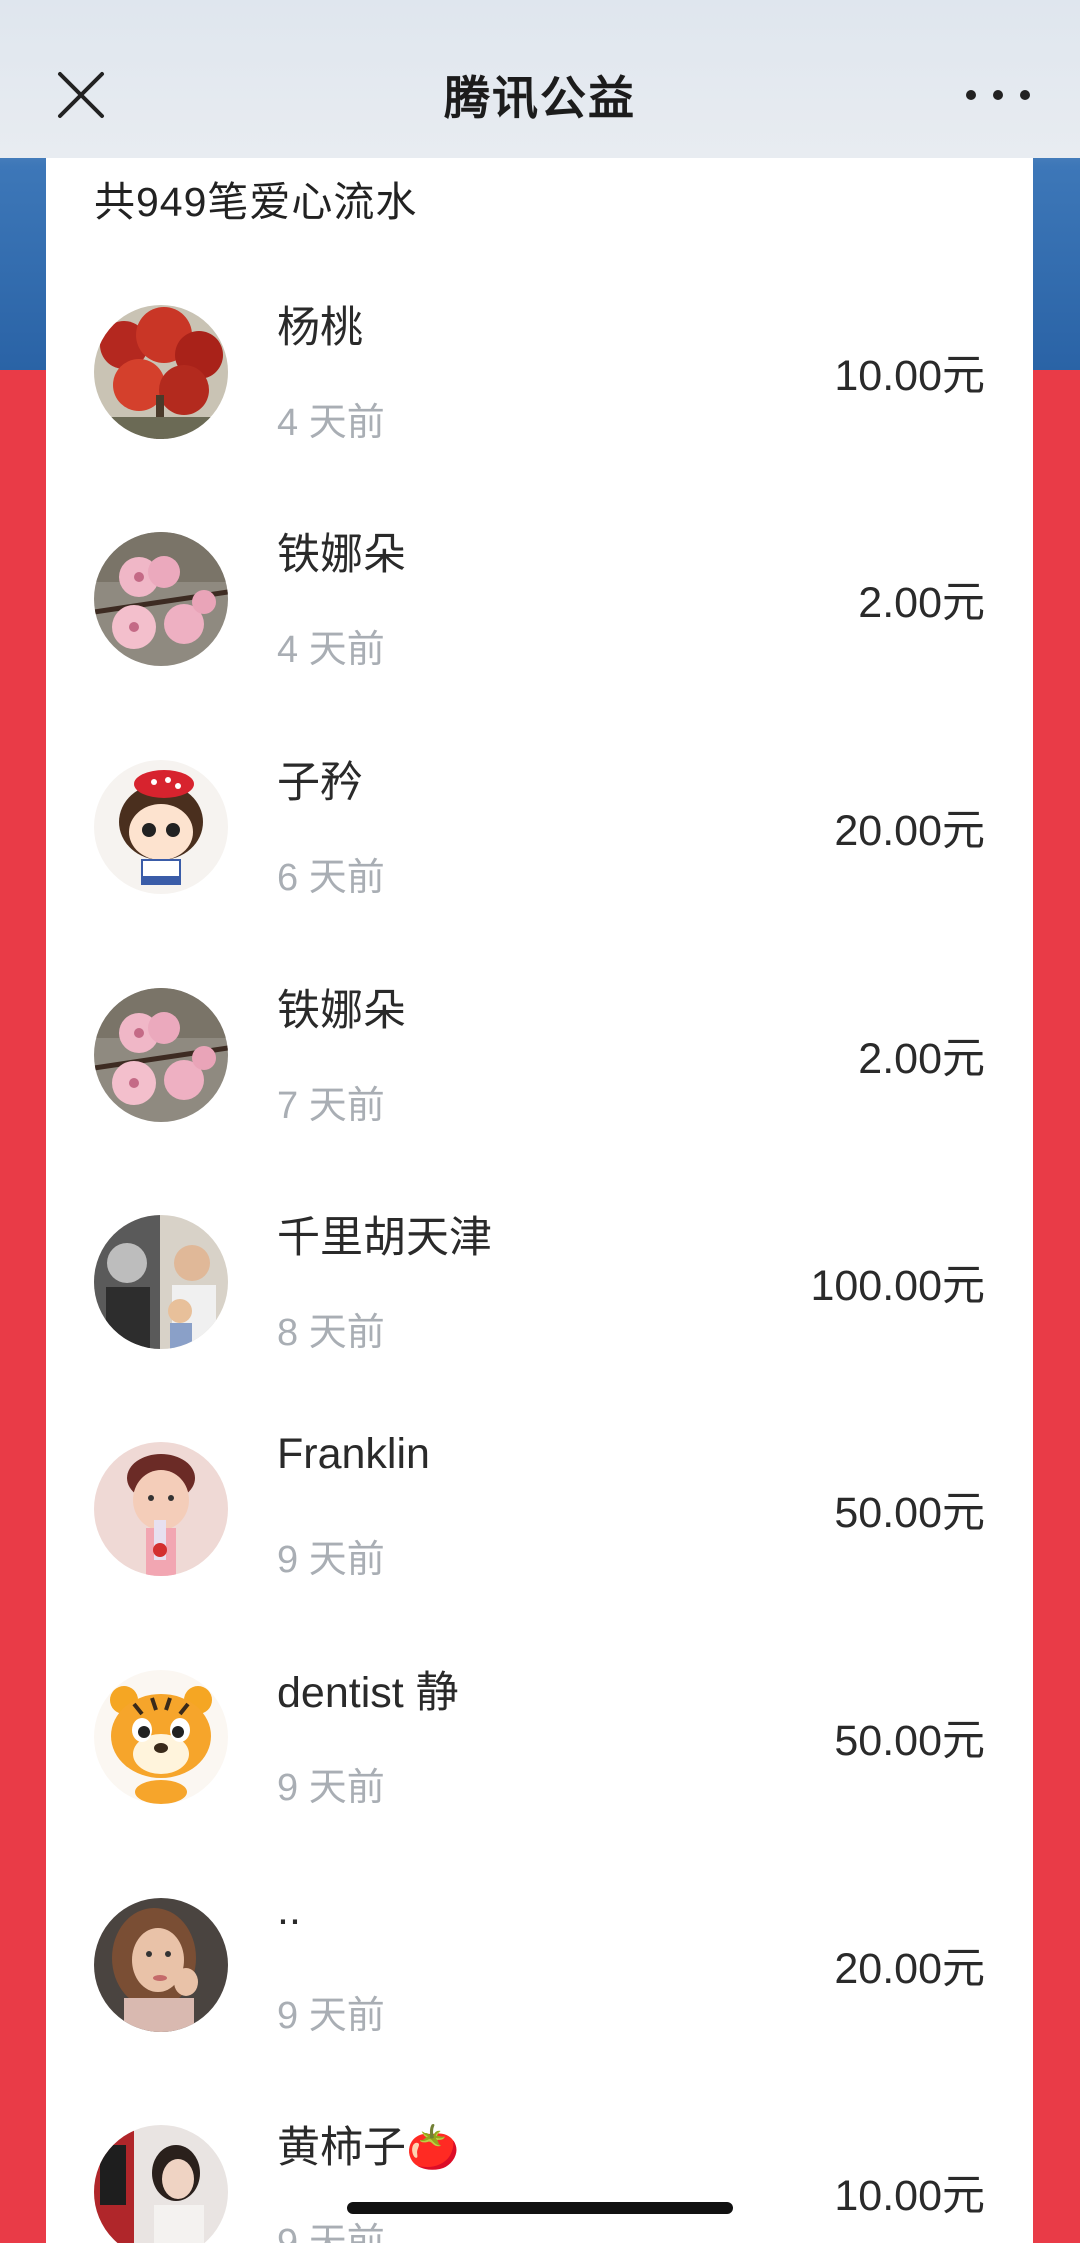 Image resolution: width=1080 pixels, height=2243 pixels. Describe the element at coordinates (540, 98) in the screenshot. I see `page-title: 腾讯公益` at that location.